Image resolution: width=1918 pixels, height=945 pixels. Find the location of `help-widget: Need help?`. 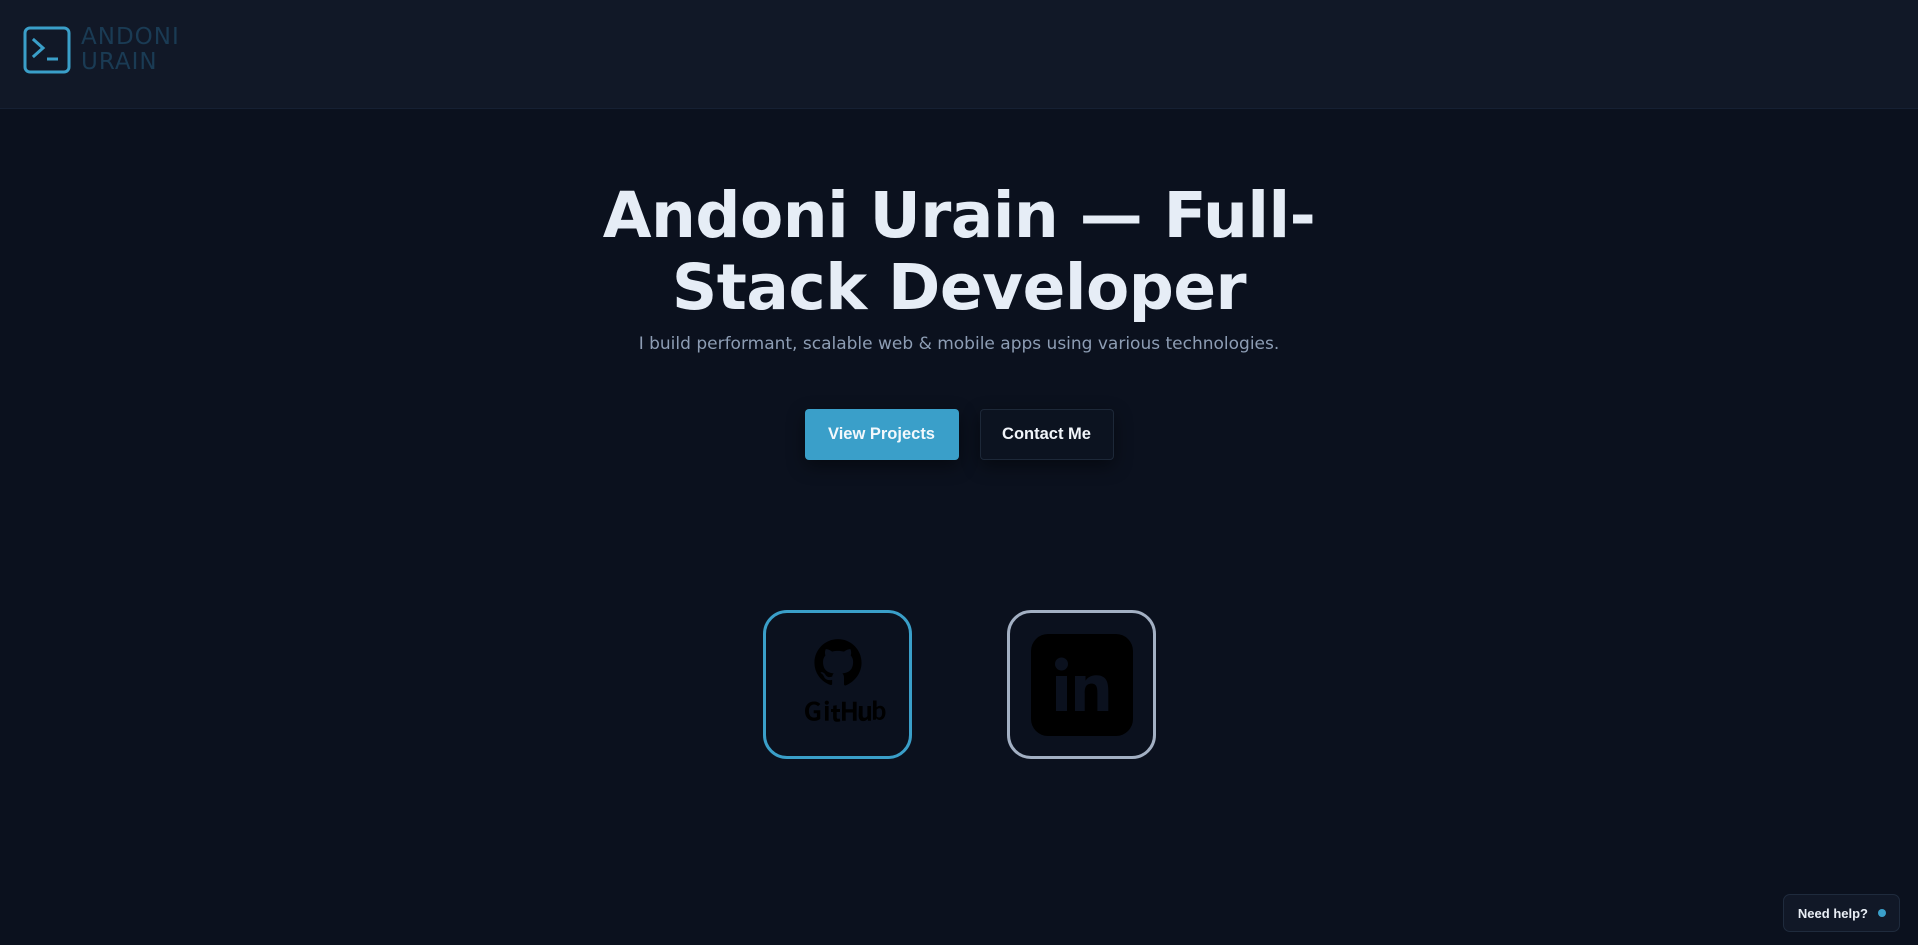

help-widget: Need help? is located at coordinates (1841, 913).